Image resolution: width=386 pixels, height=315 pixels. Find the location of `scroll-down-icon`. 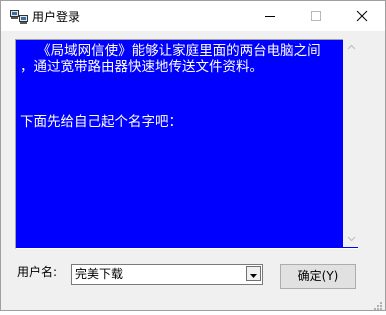

scroll-down-icon is located at coordinates (351, 238).